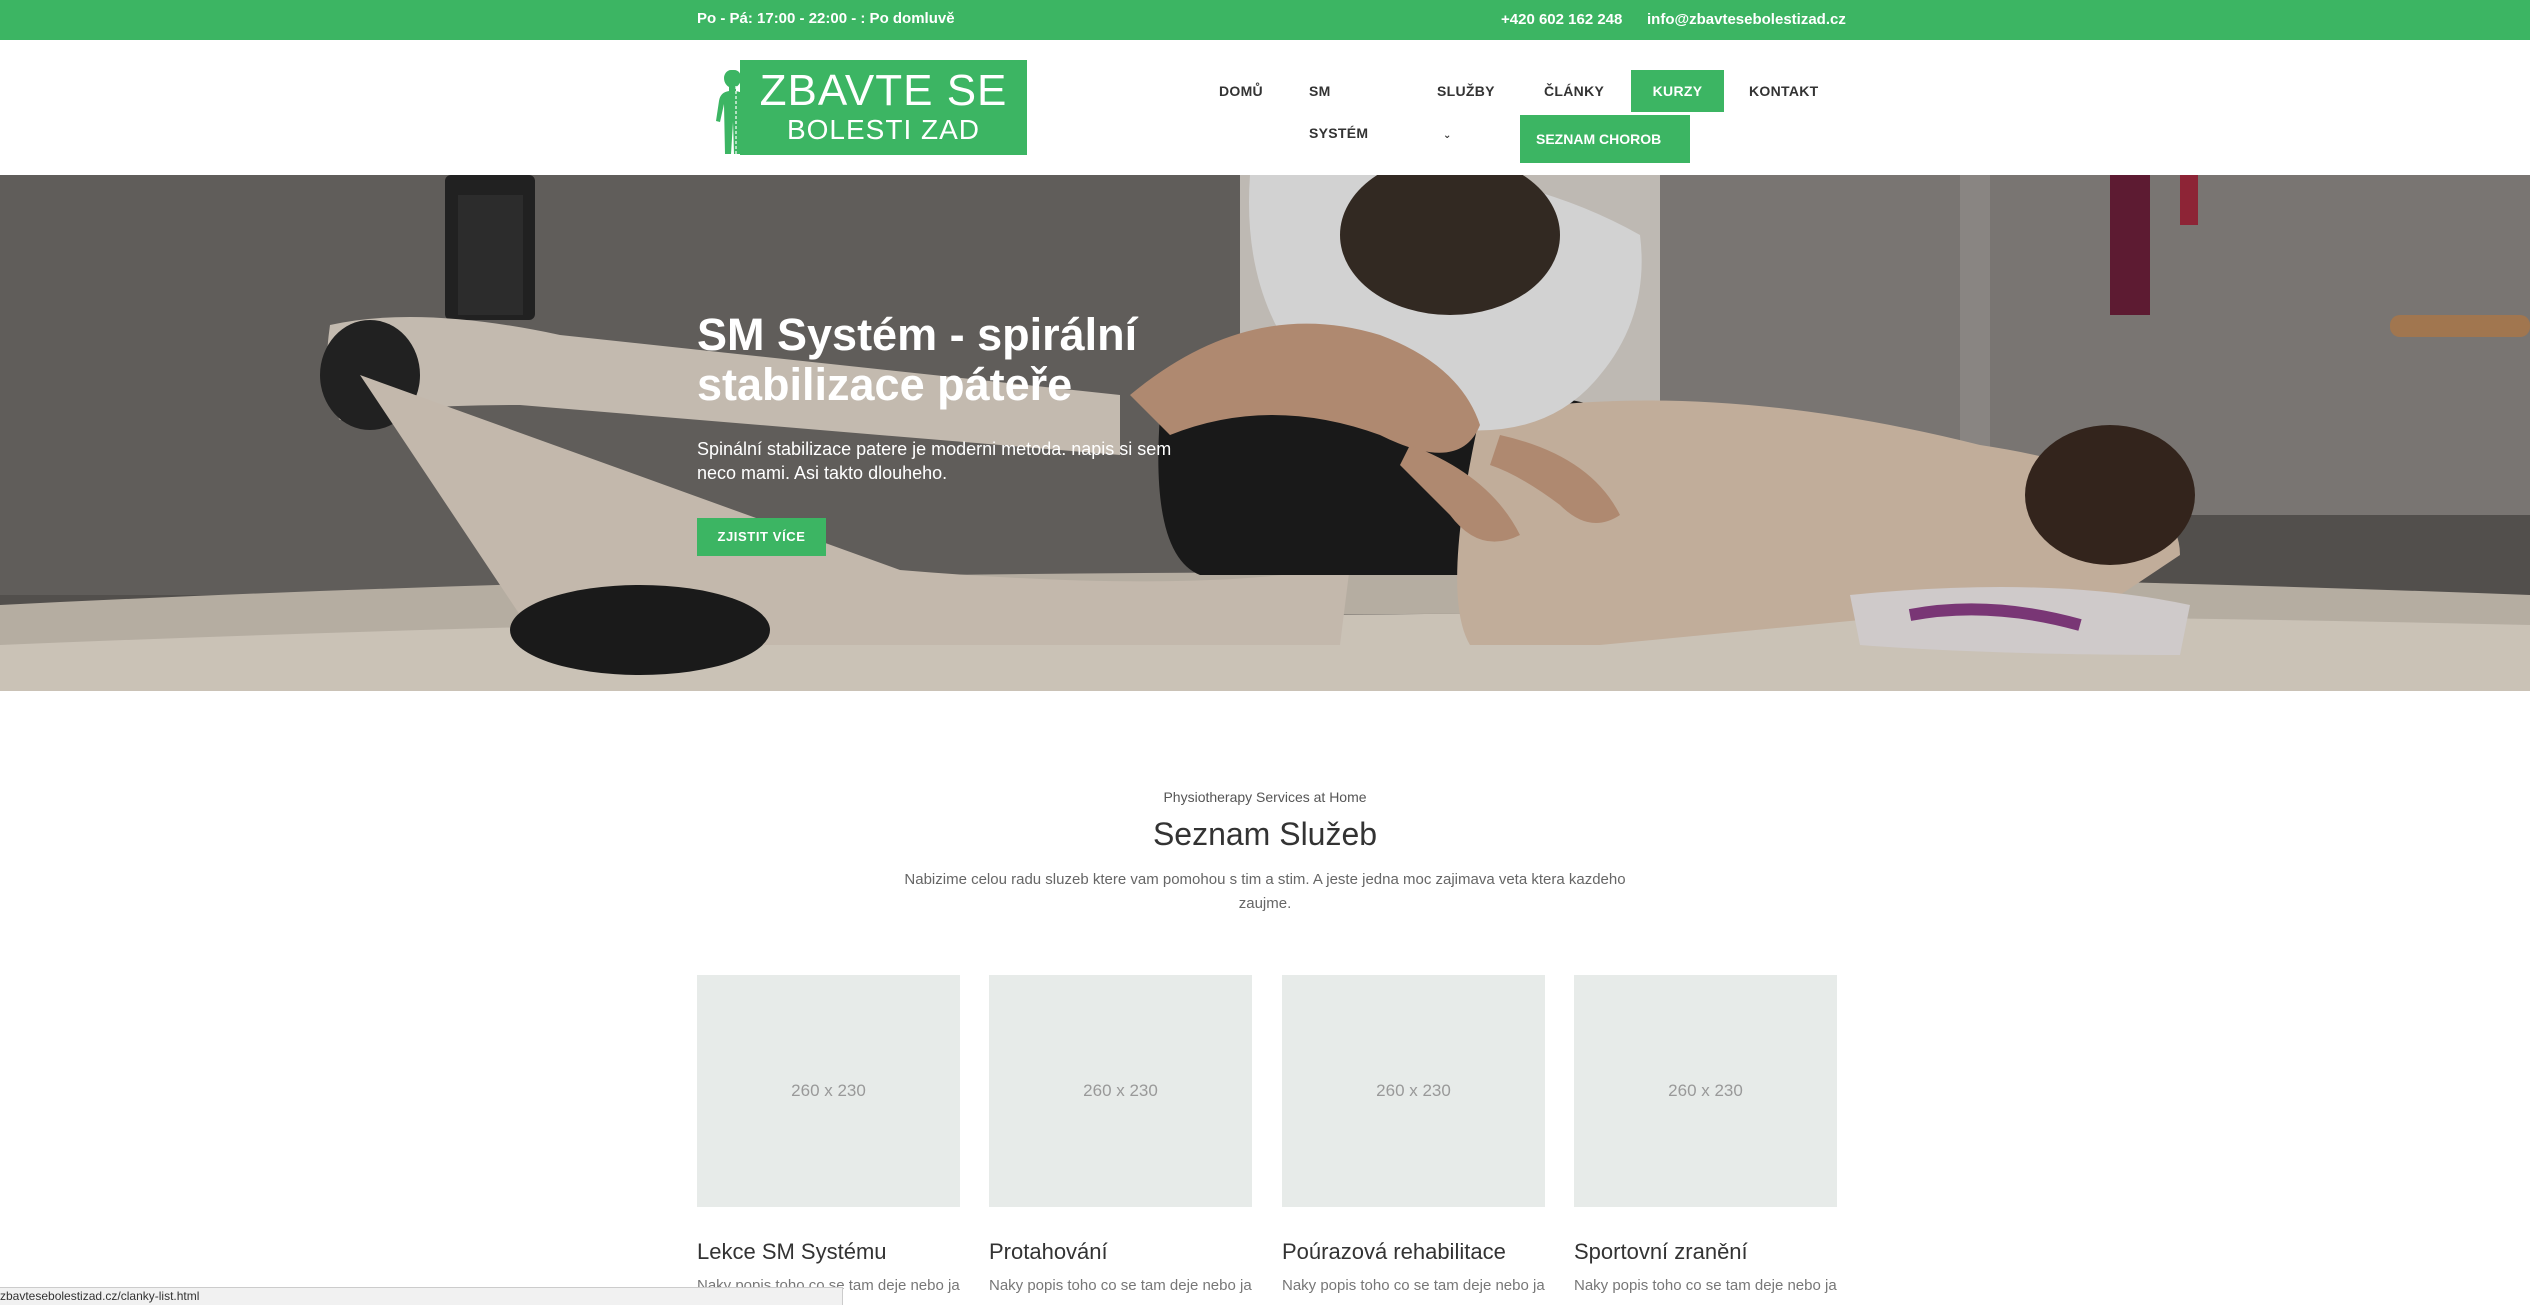 The image size is (2530, 1305). Describe the element at coordinates (1705, 1252) in the screenshot. I see `service-title: Sportovní zranění` at that location.